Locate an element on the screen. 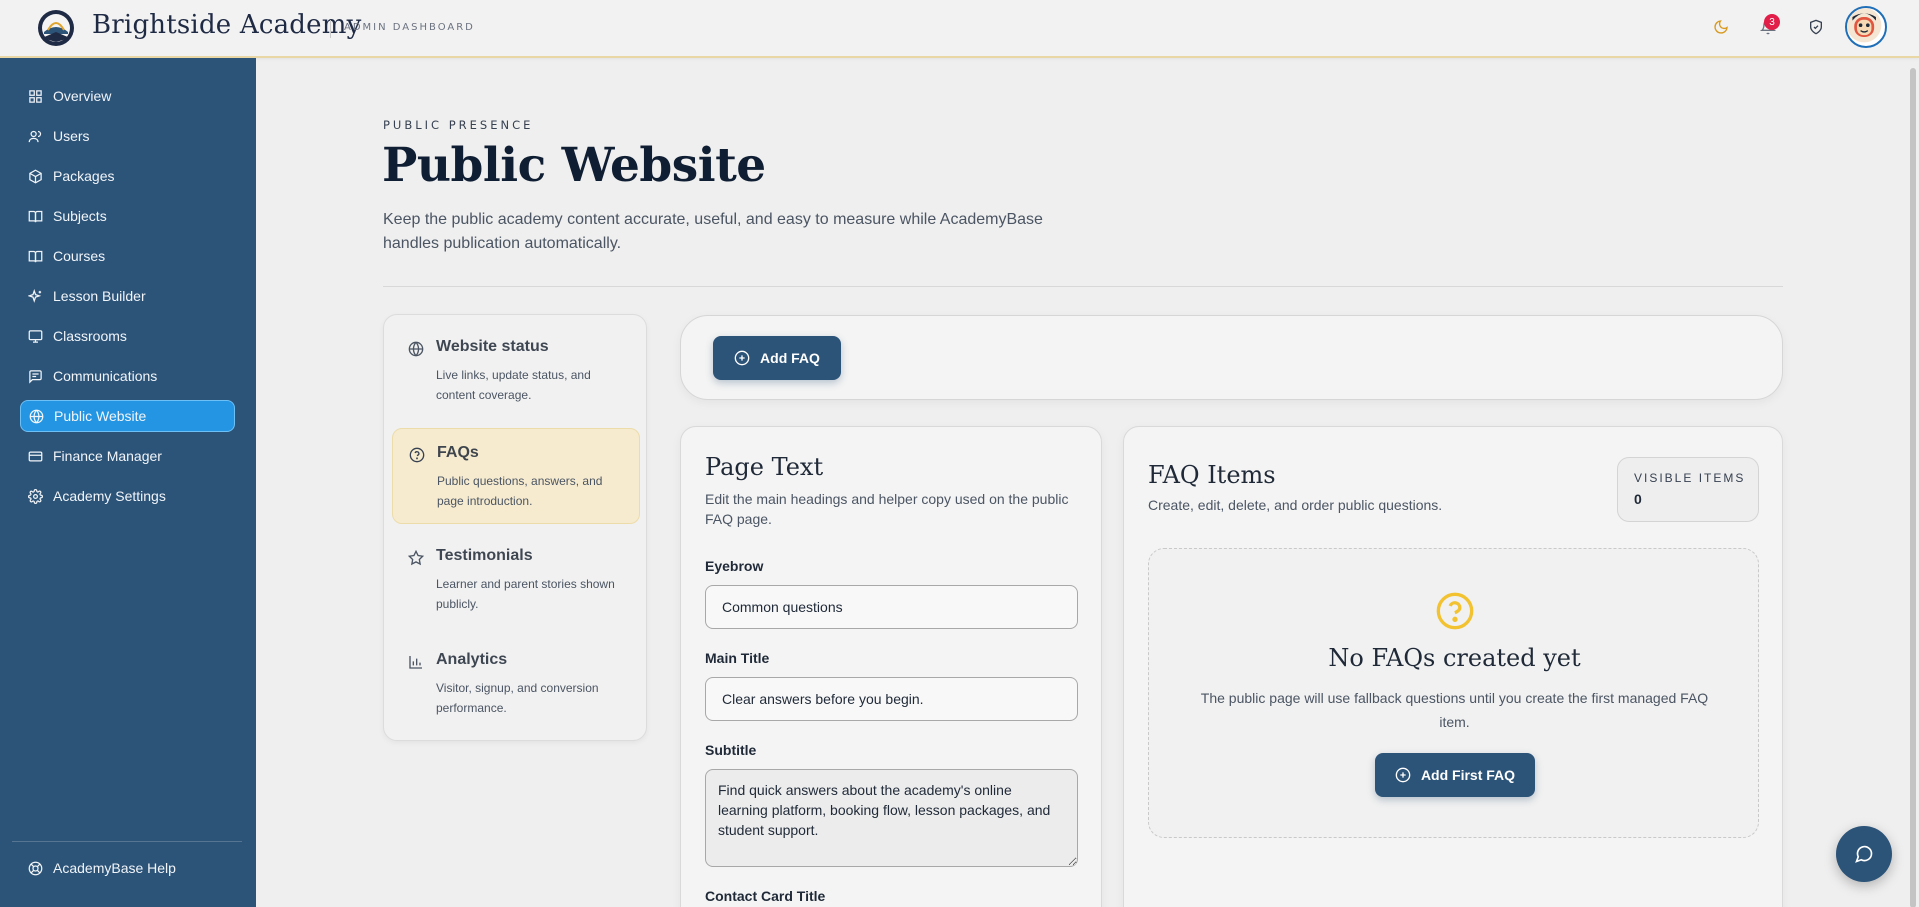  credit-card-icon is located at coordinates (35, 456).